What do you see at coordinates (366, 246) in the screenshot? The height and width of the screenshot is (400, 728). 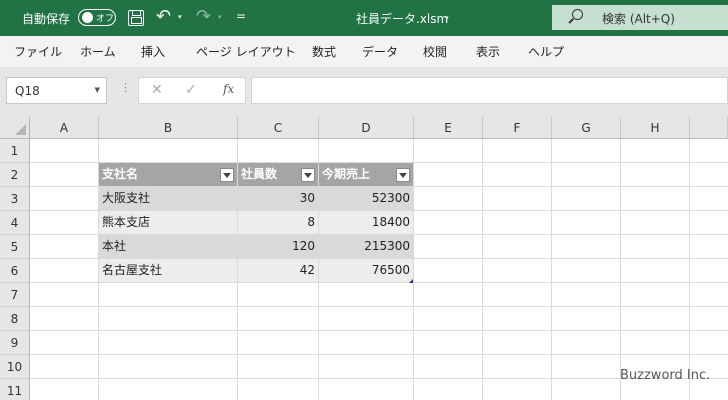 I see `table-cell: 215300` at bounding box center [366, 246].